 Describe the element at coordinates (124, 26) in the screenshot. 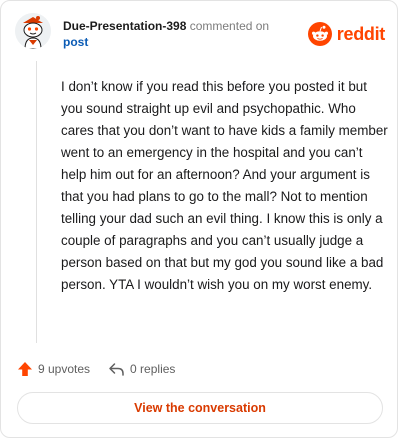

I see `username-link: Due-Presentation-398` at that location.